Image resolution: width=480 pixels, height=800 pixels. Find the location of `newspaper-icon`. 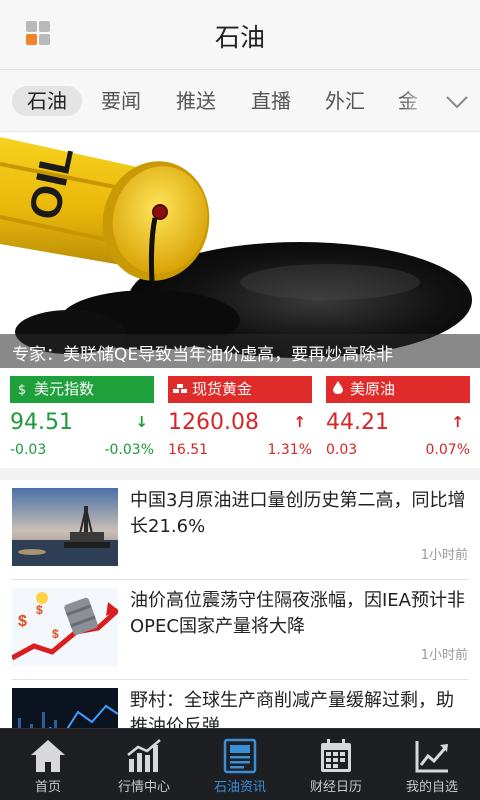

newspaper-icon is located at coordinates (240, 756).